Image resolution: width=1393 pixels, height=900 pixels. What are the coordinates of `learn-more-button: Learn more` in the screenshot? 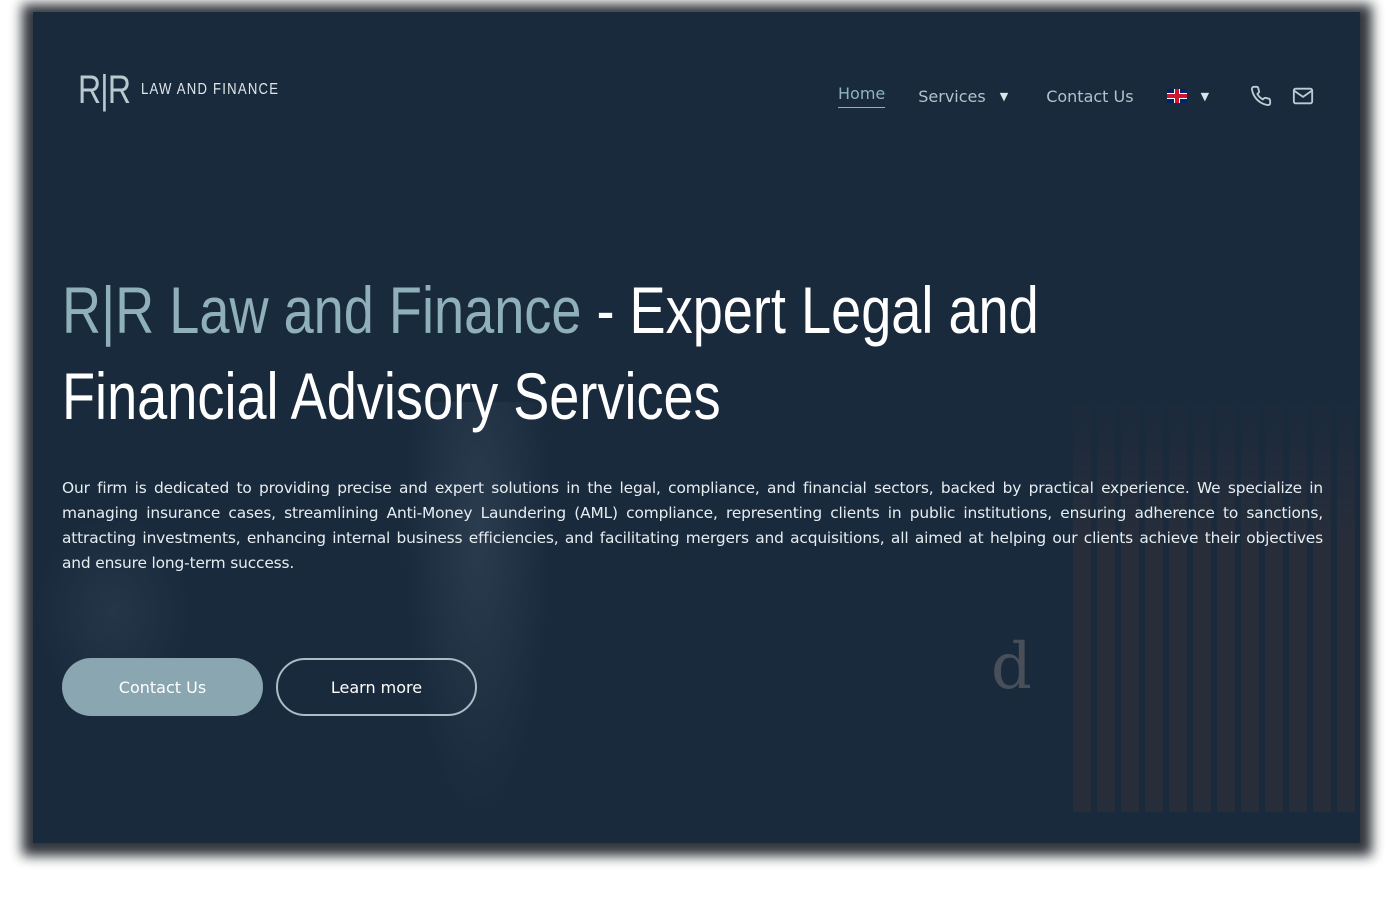 It's located at (376, 687).